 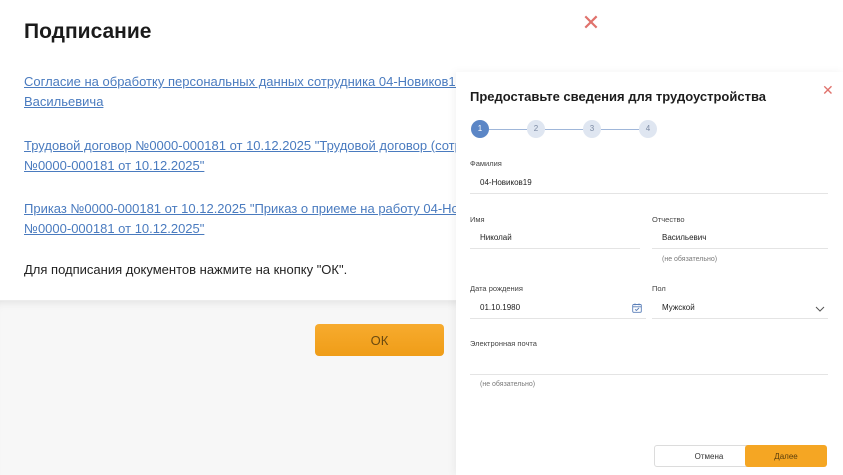 I want to click on last-name-label: Фамилия, so click(x=486, y=163).